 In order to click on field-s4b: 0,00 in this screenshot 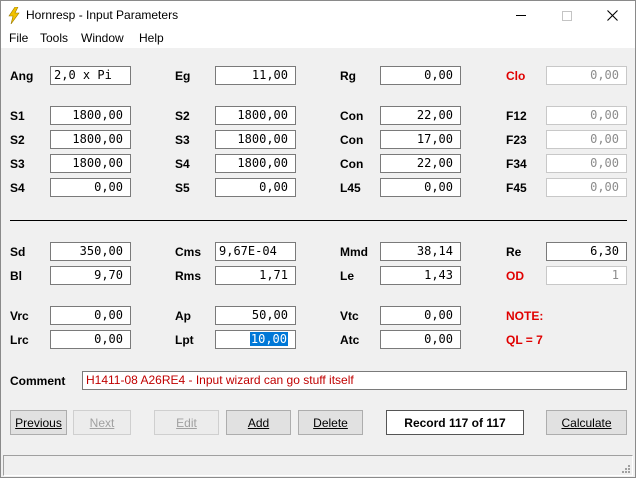, I will do `click(90, 187)`.